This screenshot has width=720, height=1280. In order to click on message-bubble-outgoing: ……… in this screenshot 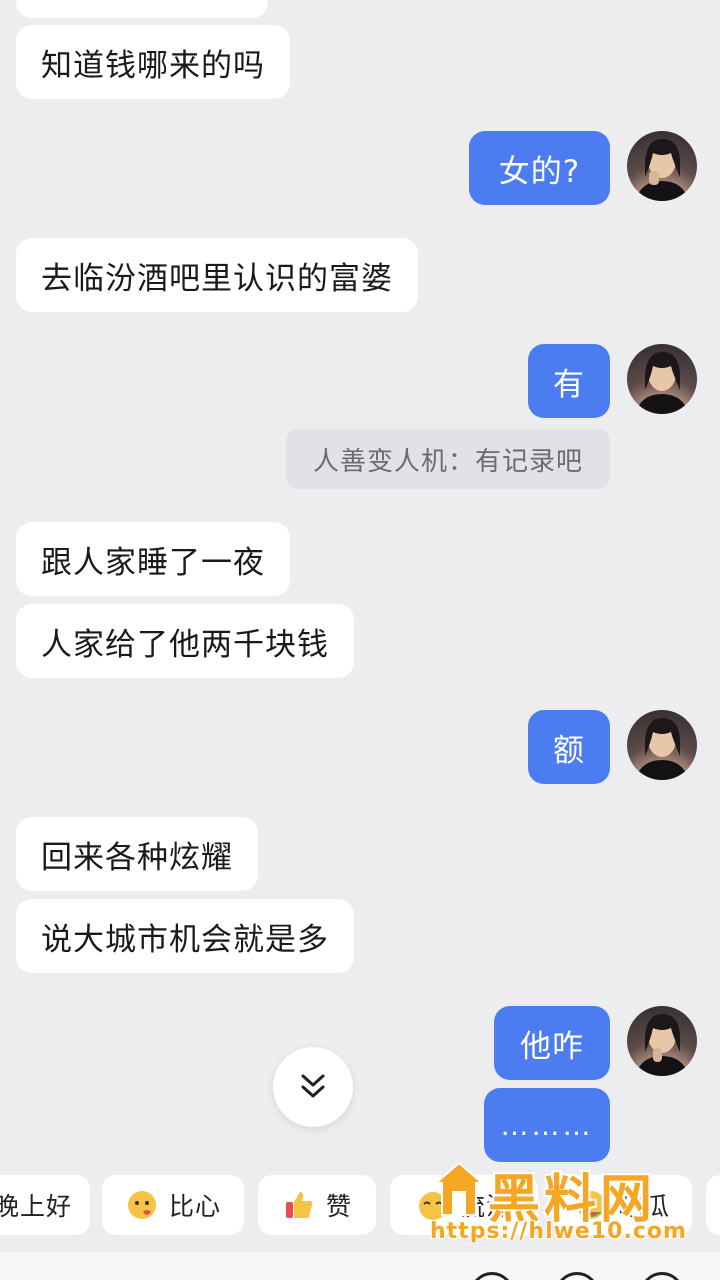, I will do `click(547, 1125)`.